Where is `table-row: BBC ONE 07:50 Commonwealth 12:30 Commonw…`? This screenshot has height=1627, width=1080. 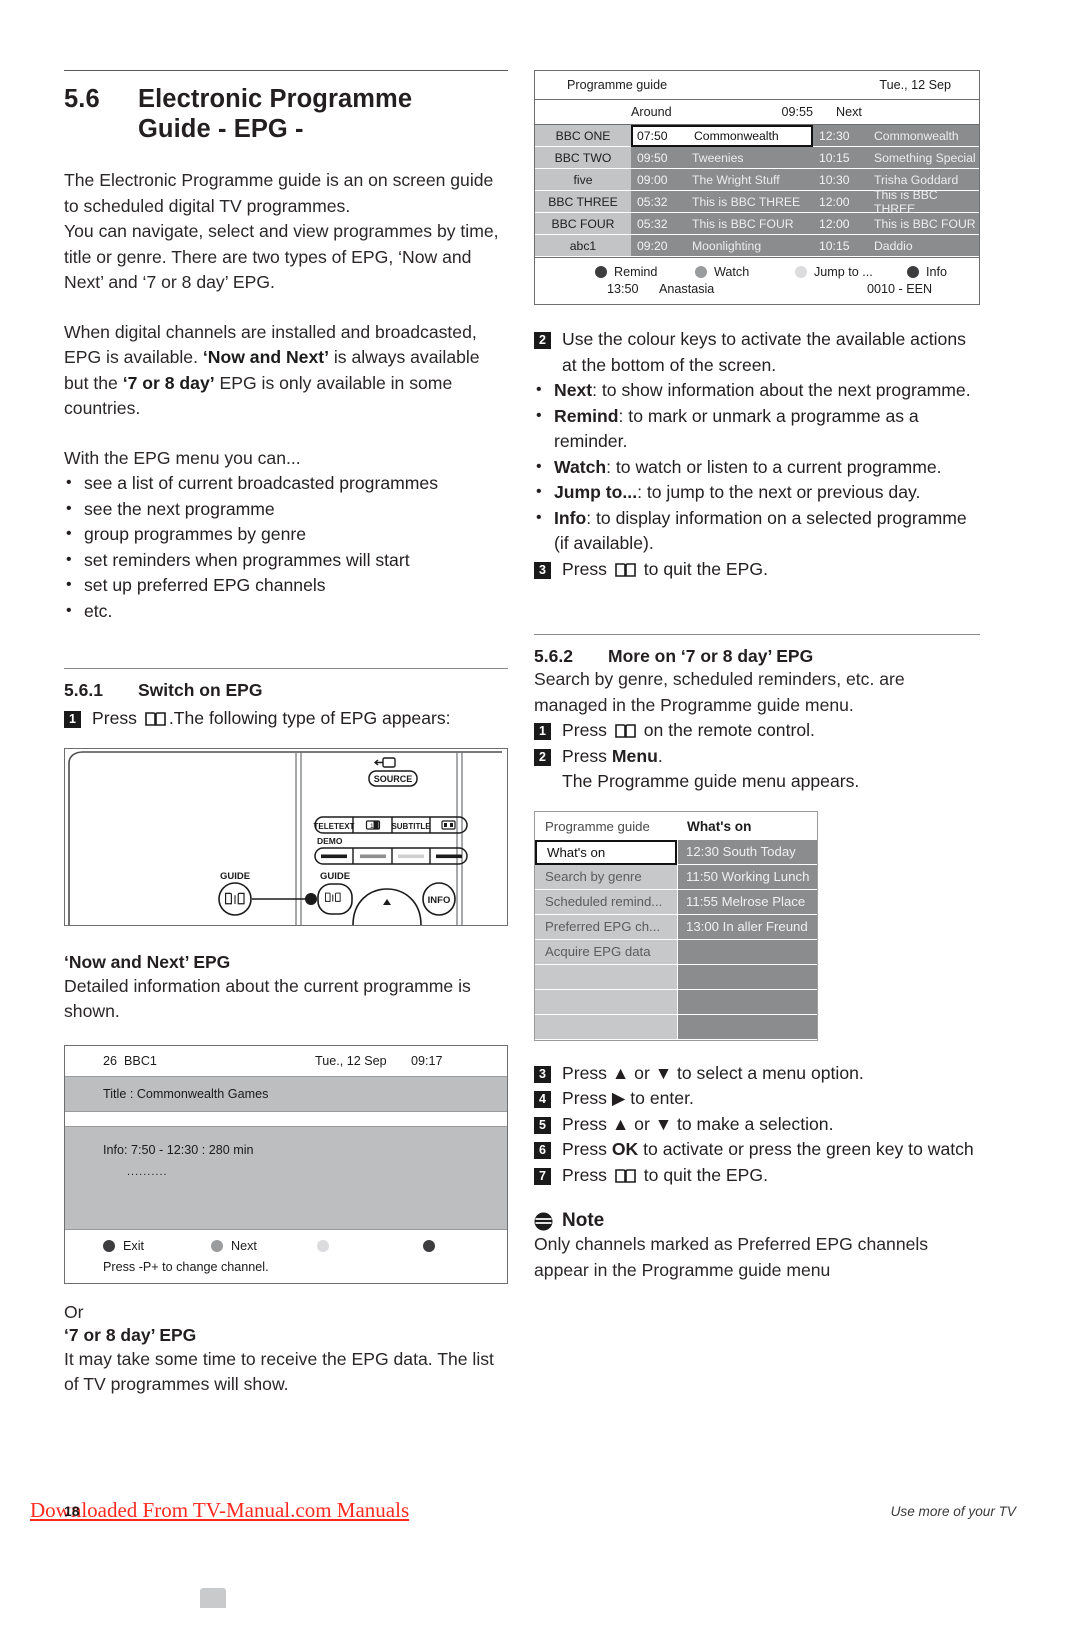 table-row: BBC ONE 07:50 Commonwealth 12:30 Commonw… is located at coordinates (757, 136).